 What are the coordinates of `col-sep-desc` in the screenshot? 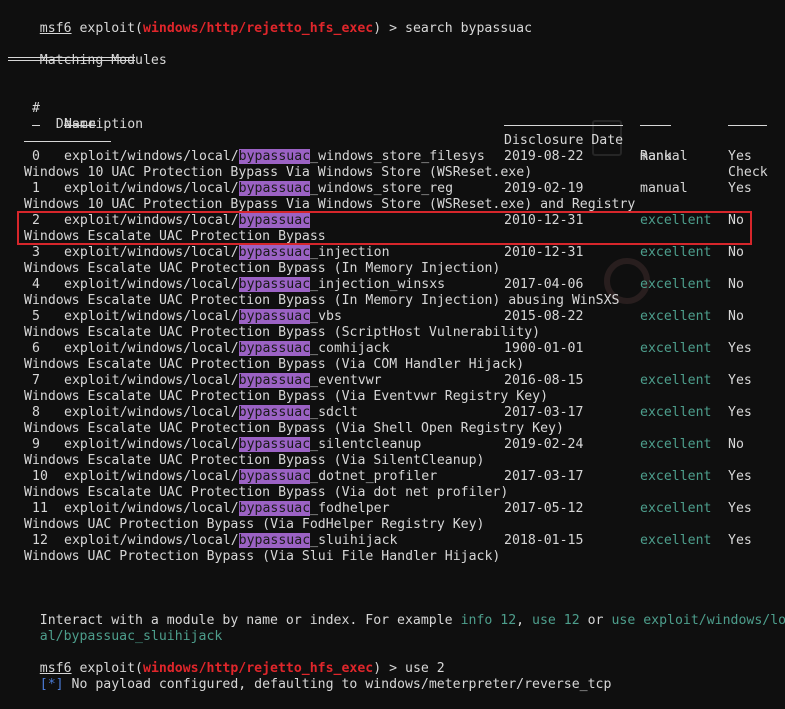 It's located at (67, 141).